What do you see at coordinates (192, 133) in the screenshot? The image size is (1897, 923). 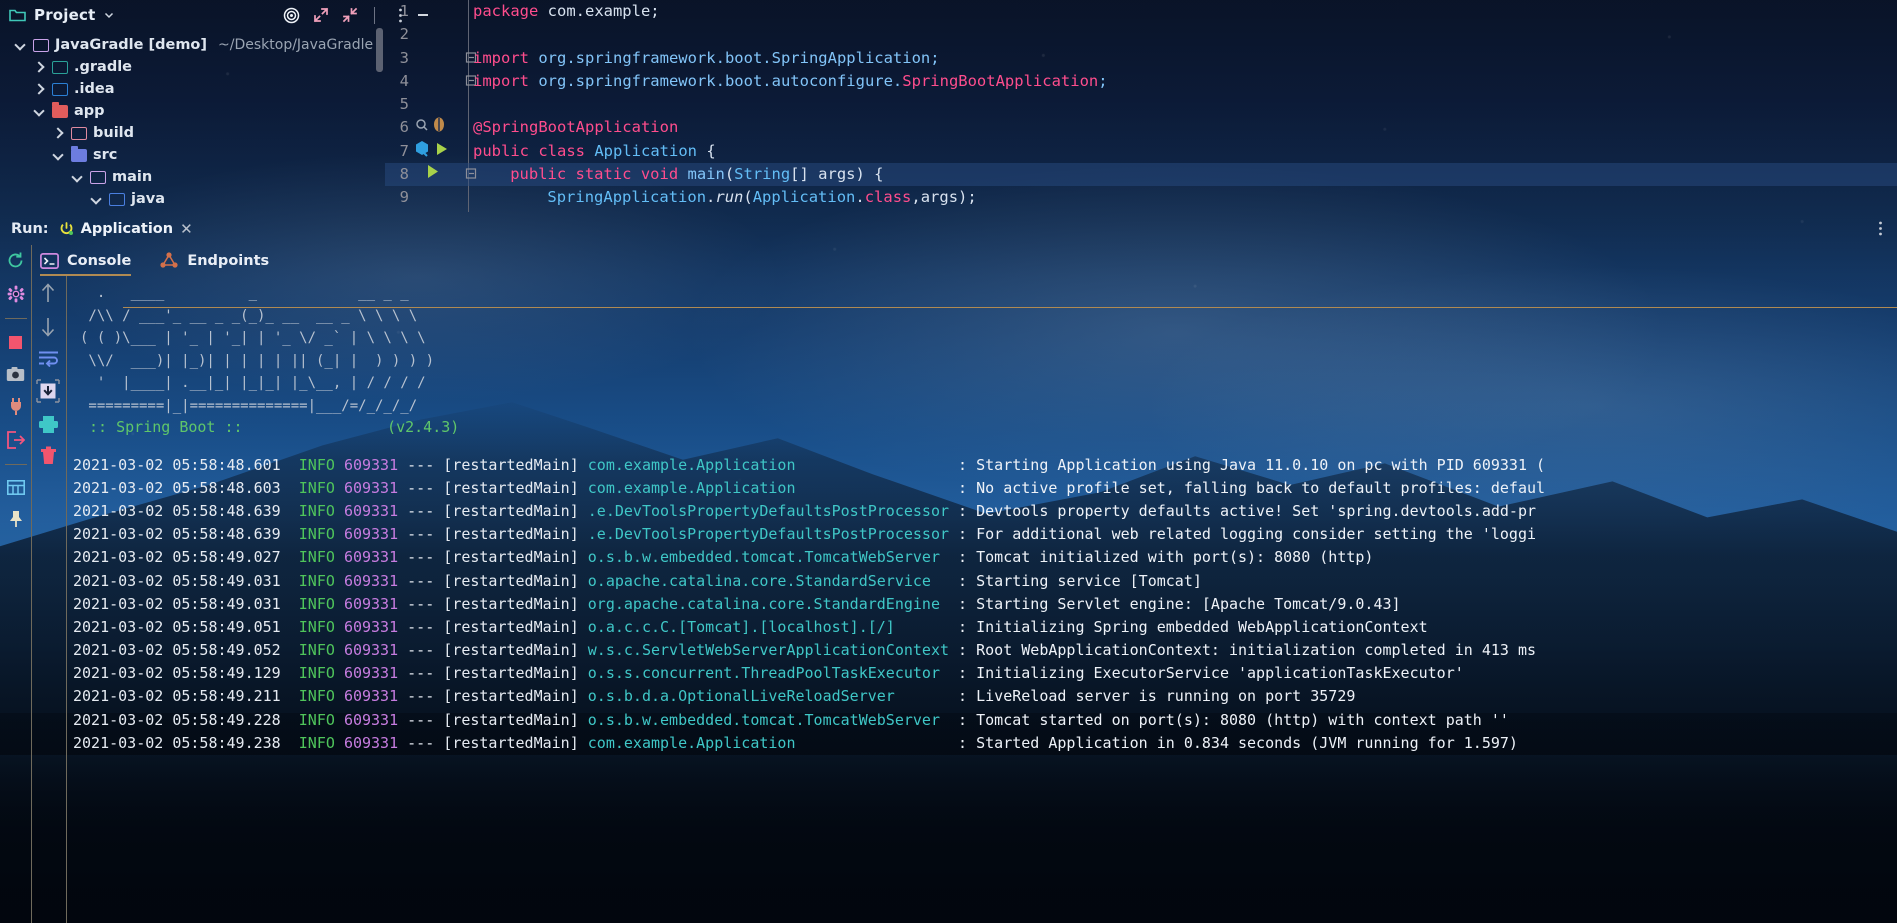 I see `tree-node-build: build` at bounding box center [192, 133].